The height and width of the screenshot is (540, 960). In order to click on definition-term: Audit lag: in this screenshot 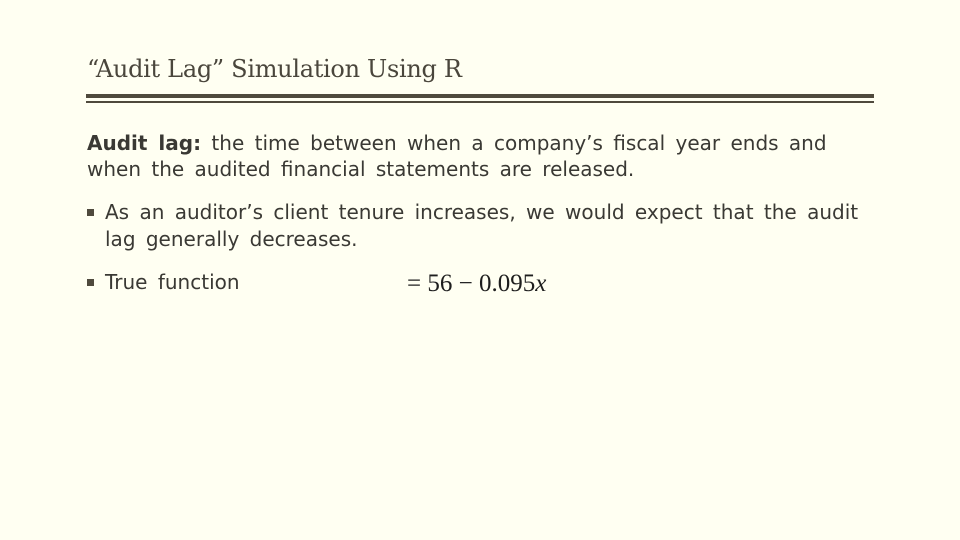, I will do `click(144, 143)`.